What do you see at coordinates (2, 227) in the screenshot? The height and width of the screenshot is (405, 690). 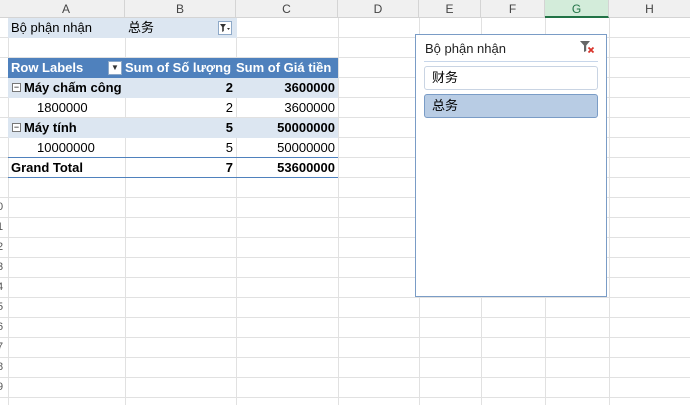 I see `row-number: 1` at bounding box center [2, 227].